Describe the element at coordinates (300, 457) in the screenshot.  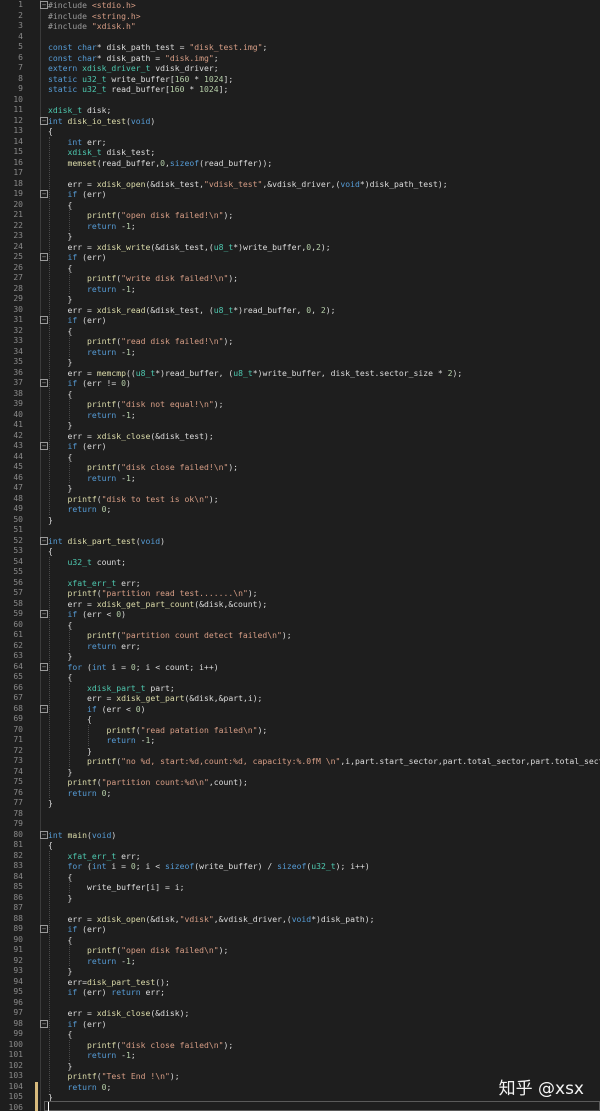
I see `code-line: 44 {` at that location.